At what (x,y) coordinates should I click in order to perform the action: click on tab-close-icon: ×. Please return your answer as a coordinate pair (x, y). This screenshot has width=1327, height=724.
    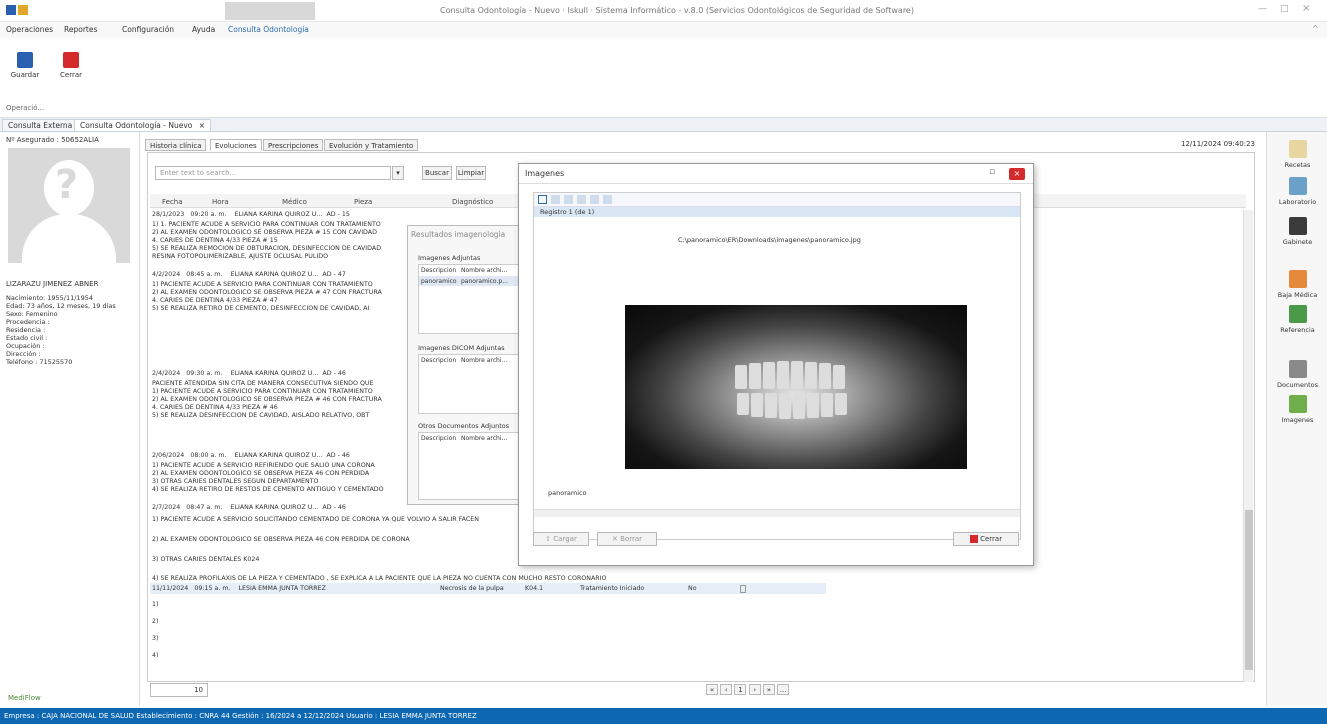
    Looking at the image, I should click on (202, 125).